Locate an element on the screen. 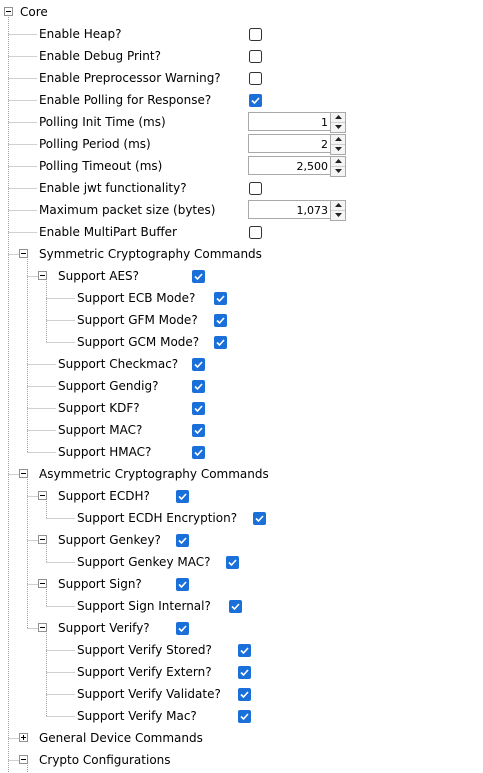 The height and width of the screenshot is (773, 483). tree-row-label: Support Sign Internal? is located at coordinates (144, 606).